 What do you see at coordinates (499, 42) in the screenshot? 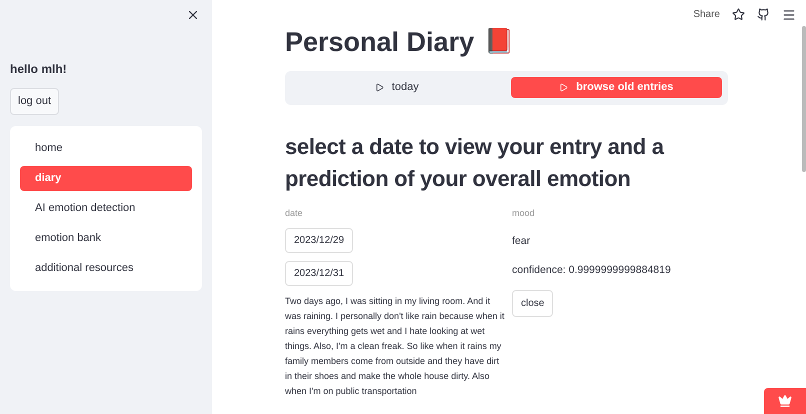
I see `book-emoji: 📕` at bounding box center [499, 42].